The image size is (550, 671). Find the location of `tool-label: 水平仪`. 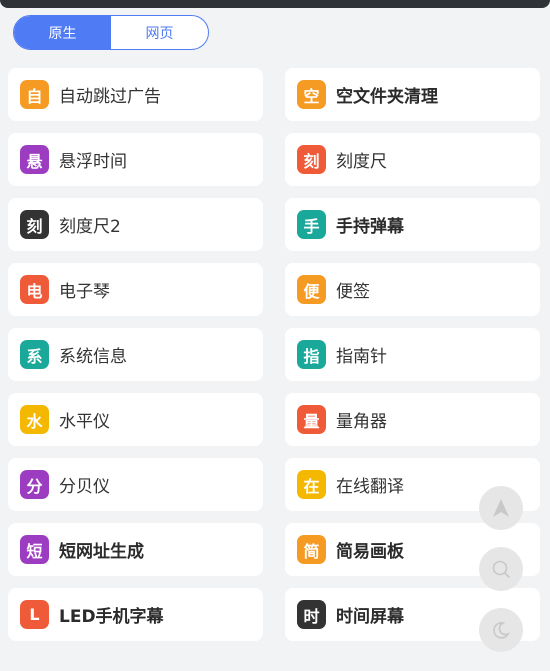

tool-label: 水平仪 is located at coordinates (84, 422).